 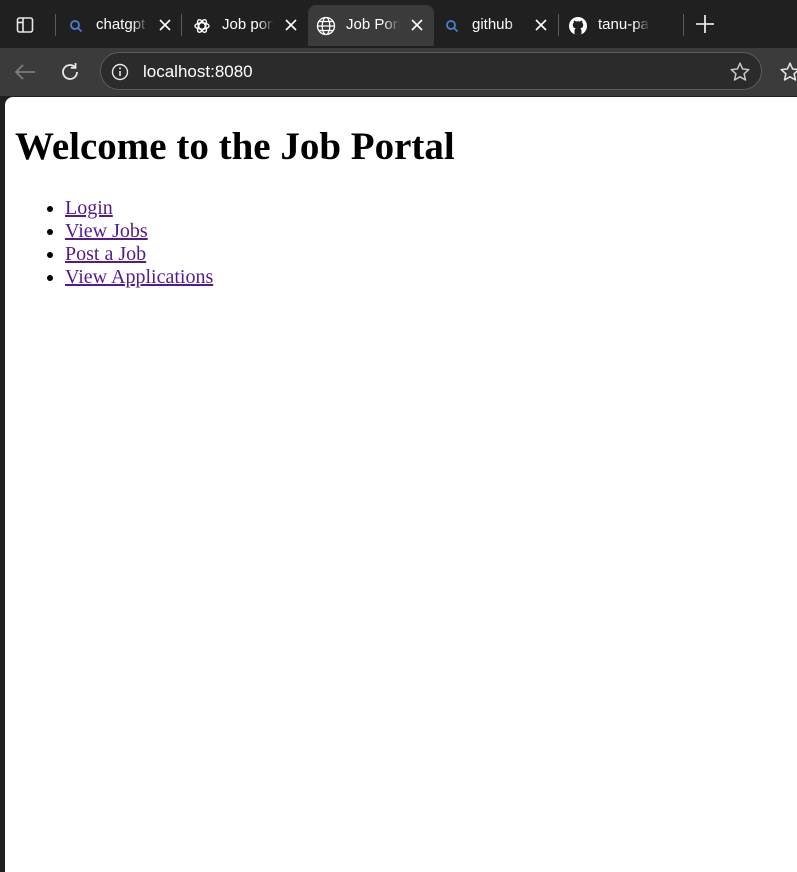 I want to click on arrow-left-icon, so click(x=24, y=72).